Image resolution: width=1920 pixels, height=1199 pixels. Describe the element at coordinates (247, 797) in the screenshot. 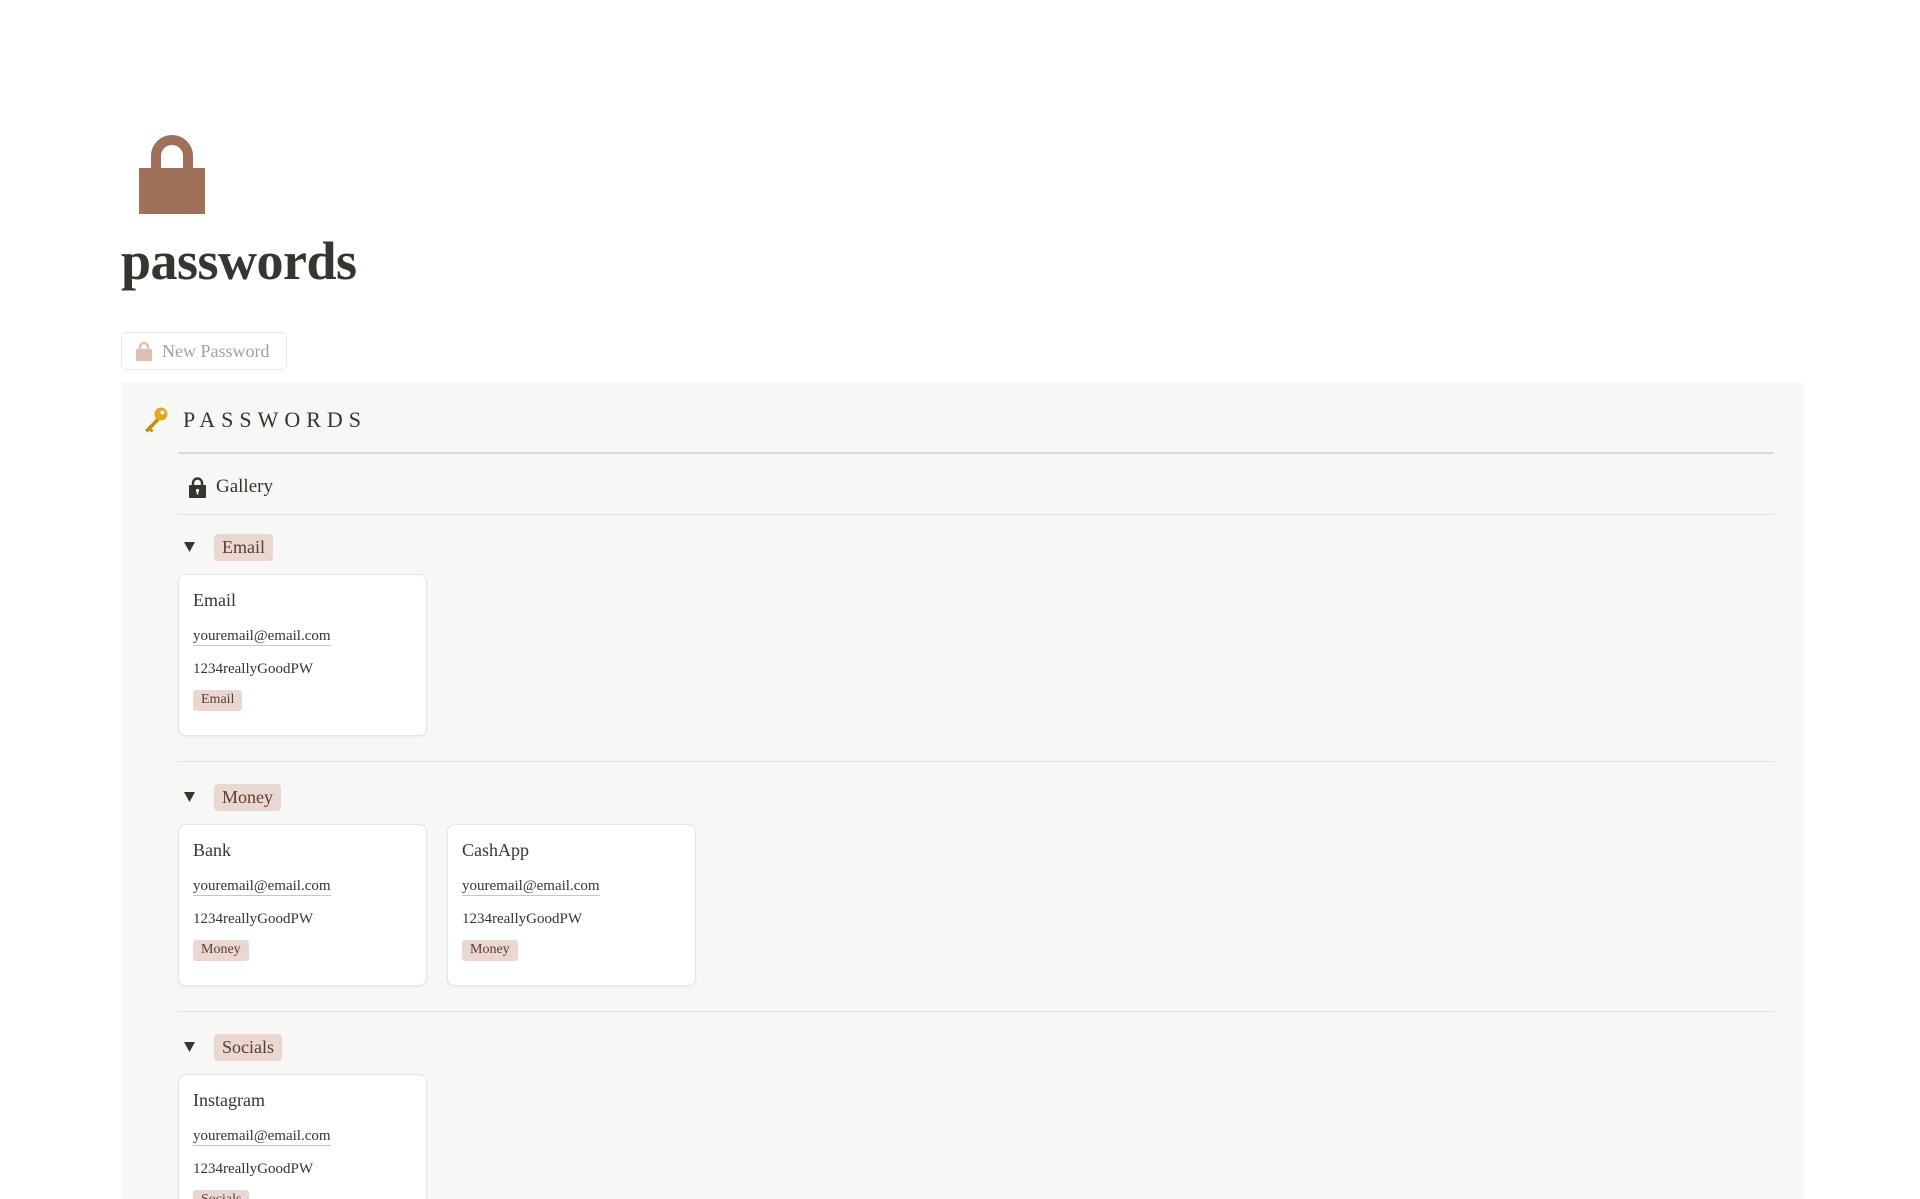

I see `group-tag: Money` at that location.